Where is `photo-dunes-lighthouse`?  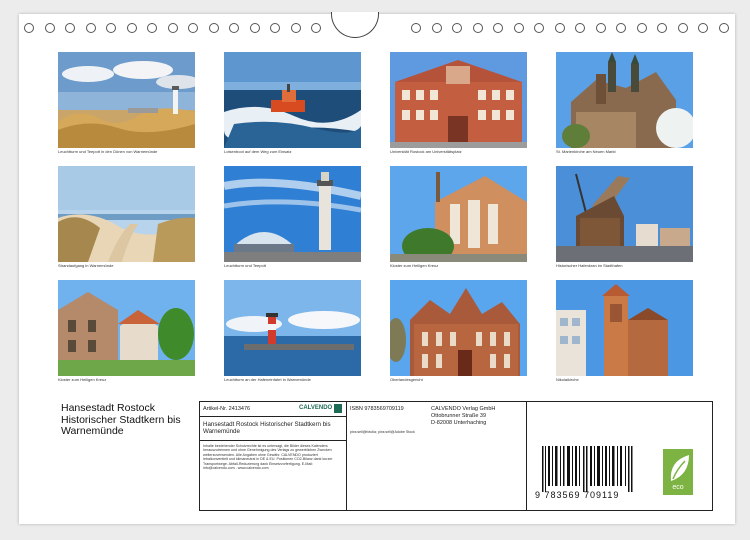
photo-dunes-lighthouse is located at coordinates (126, 100).